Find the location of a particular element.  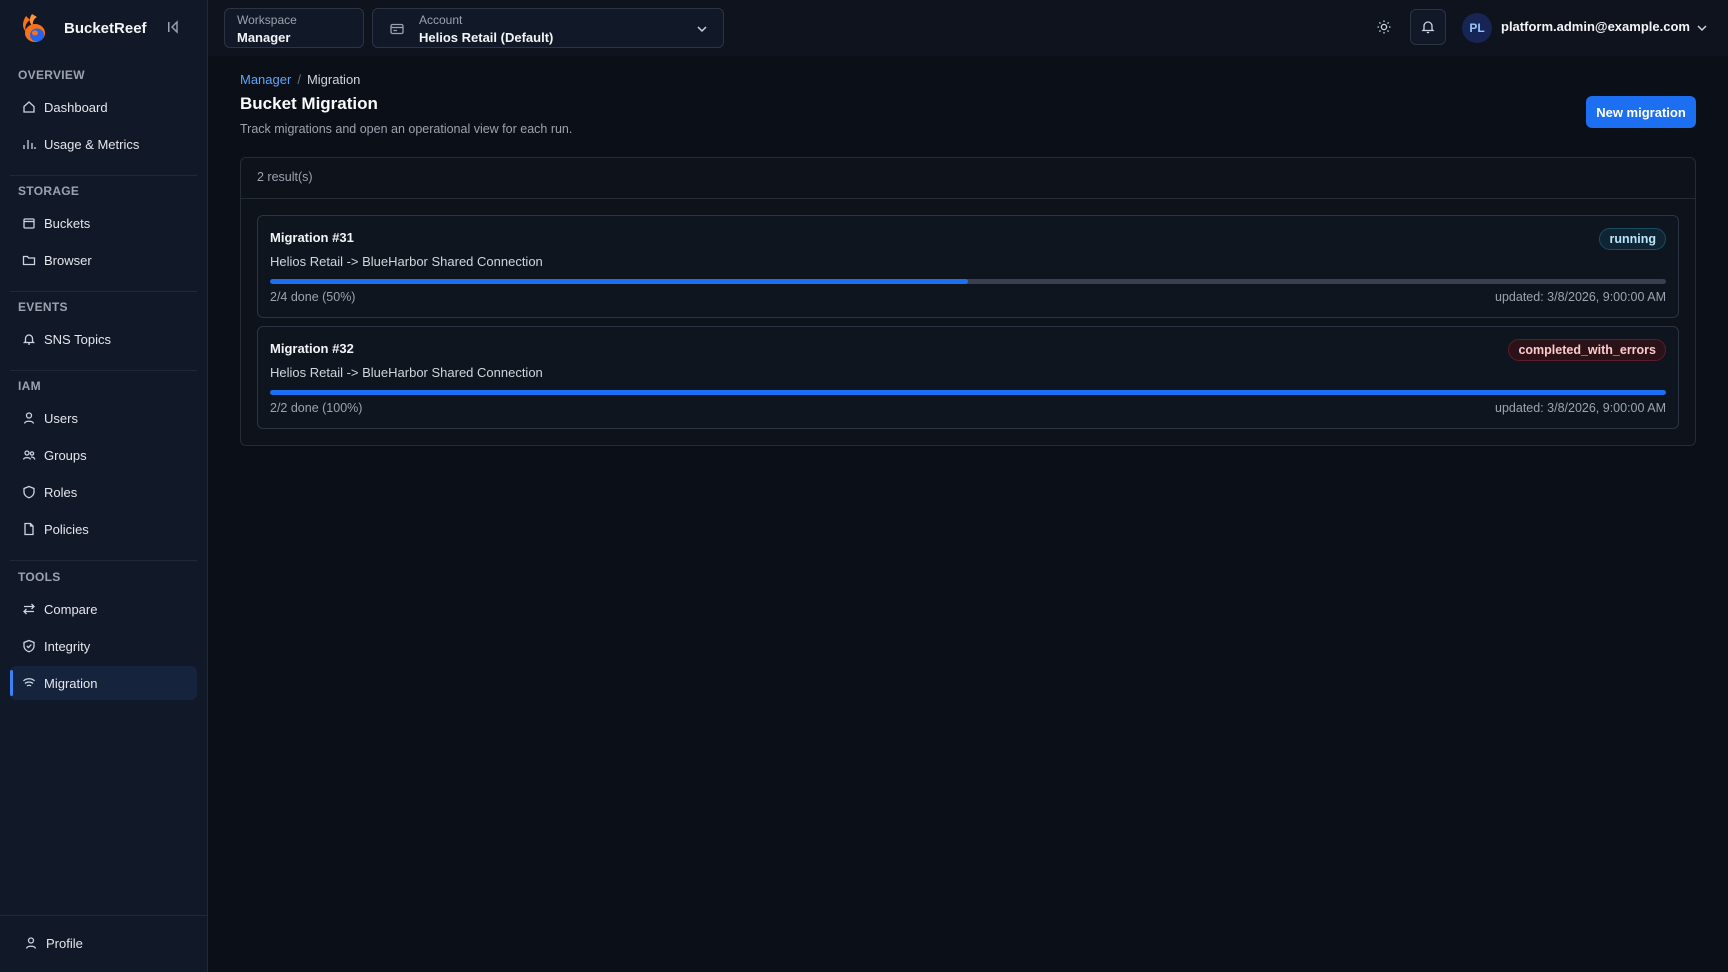

sidebar-item-sns-topics: SNS Topics is located at coordinates (103, 339).